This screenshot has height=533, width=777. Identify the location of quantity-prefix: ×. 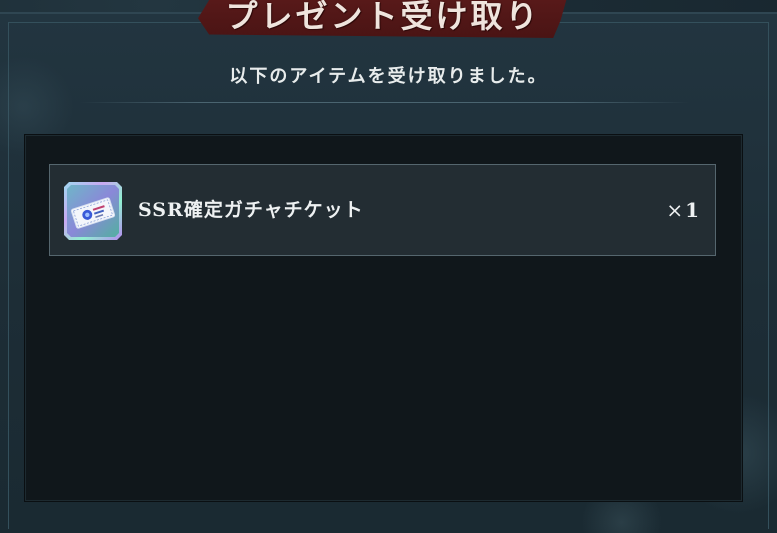
(675, 210).